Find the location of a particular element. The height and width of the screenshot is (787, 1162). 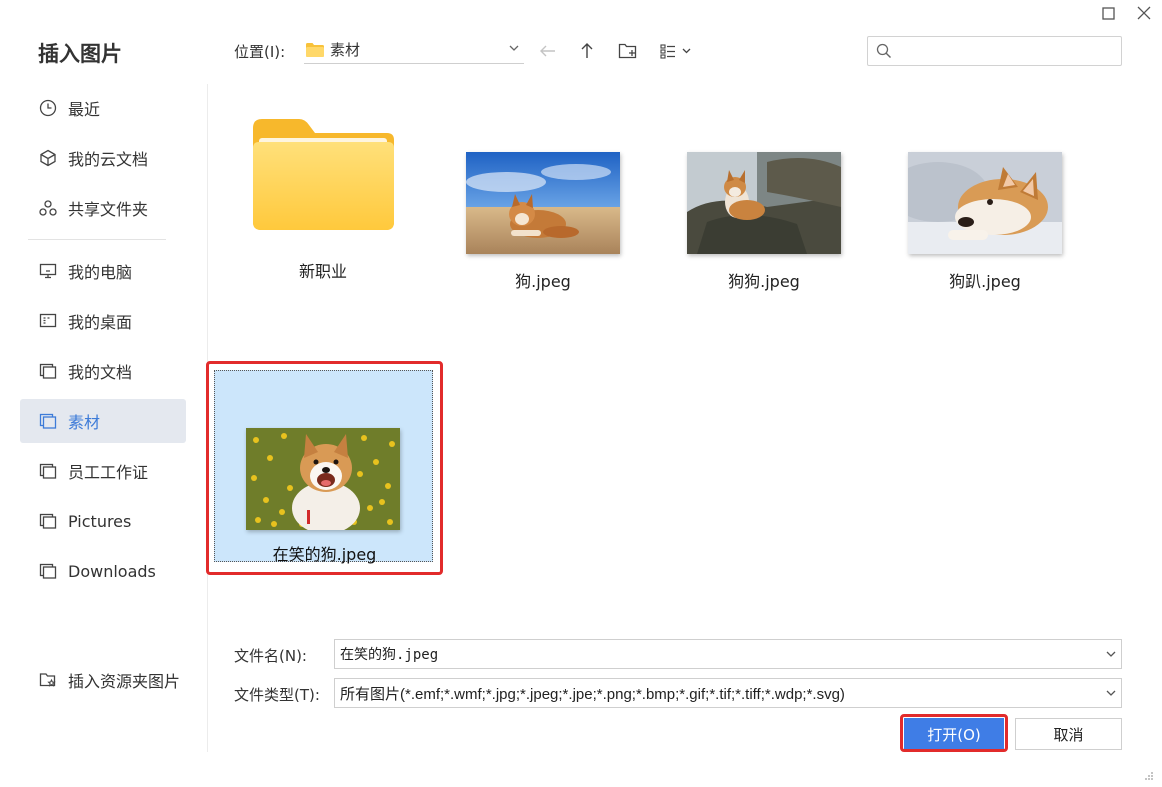

share-icon is located at coordinates (48, 208).